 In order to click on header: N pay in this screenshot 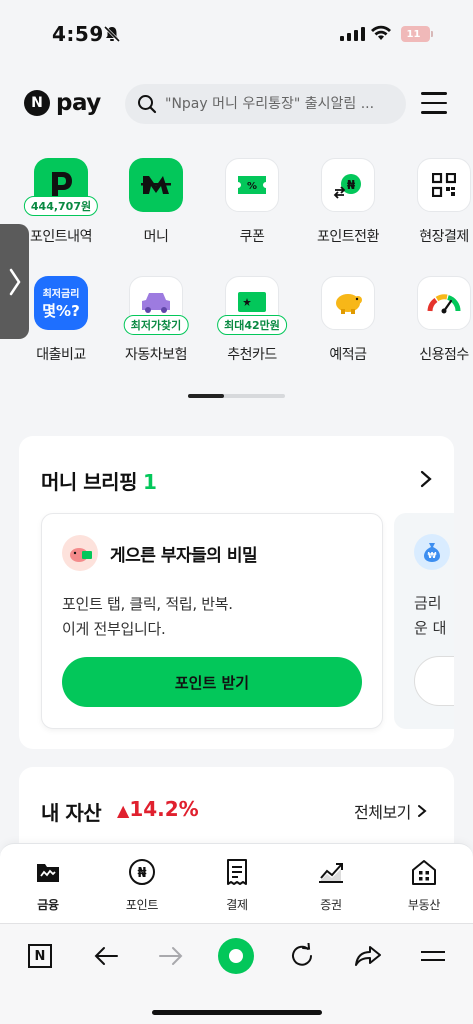, I will do `click(236, 105)`.